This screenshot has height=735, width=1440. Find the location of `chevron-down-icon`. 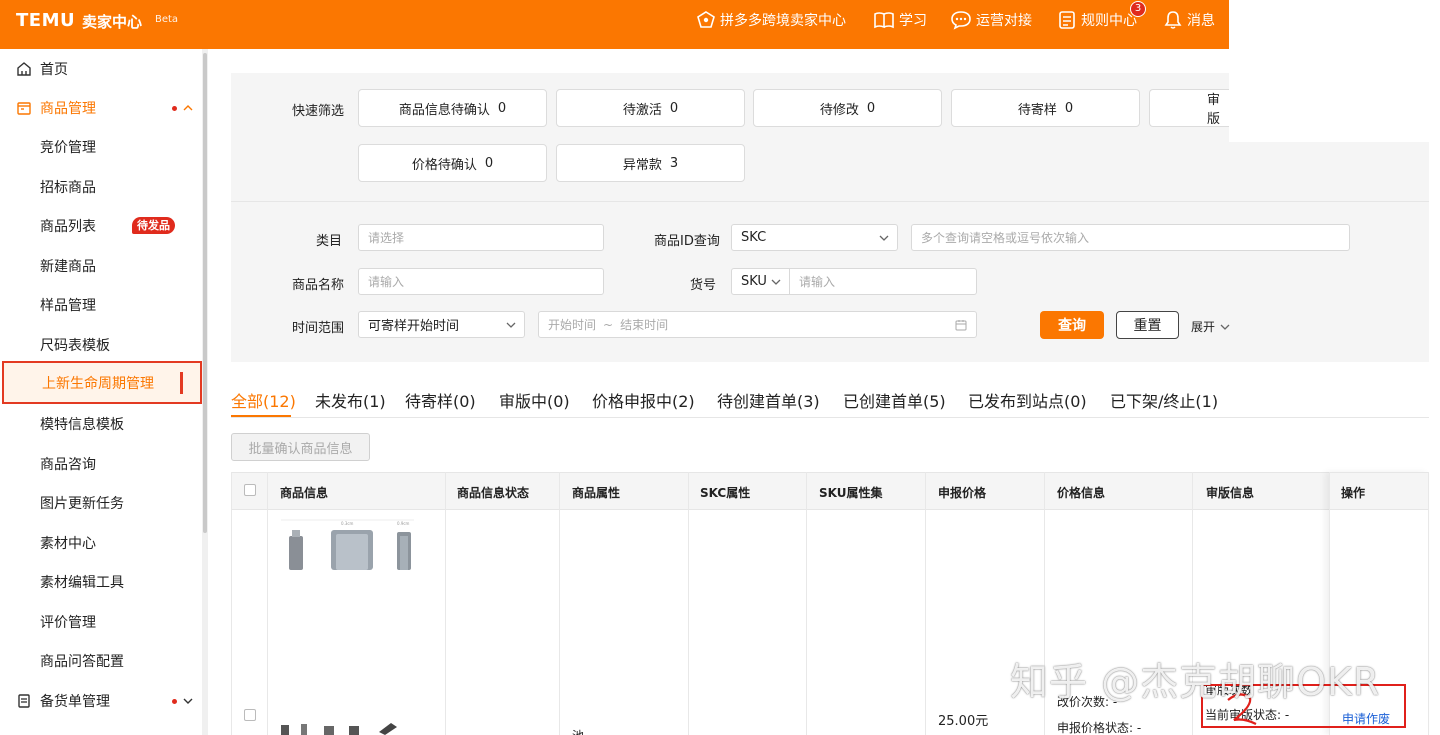

chevron-down-icon is located at coordinates (1225, 327).